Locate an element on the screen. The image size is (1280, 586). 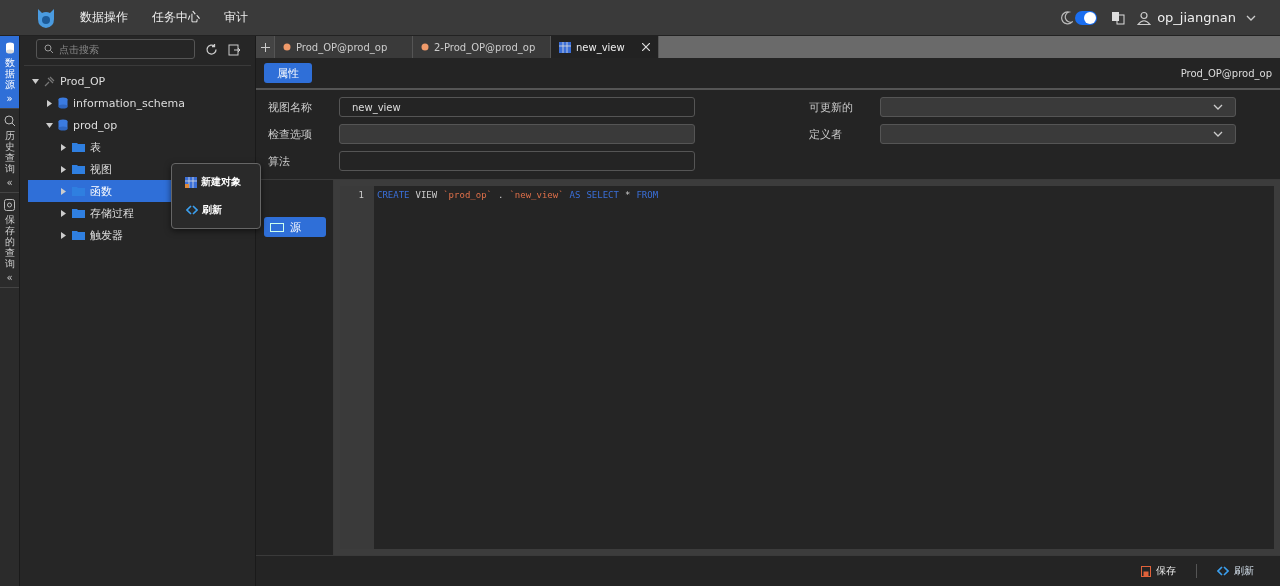
tab: 2-Prod_OP@prod_op is located at coordinates (482, 47).